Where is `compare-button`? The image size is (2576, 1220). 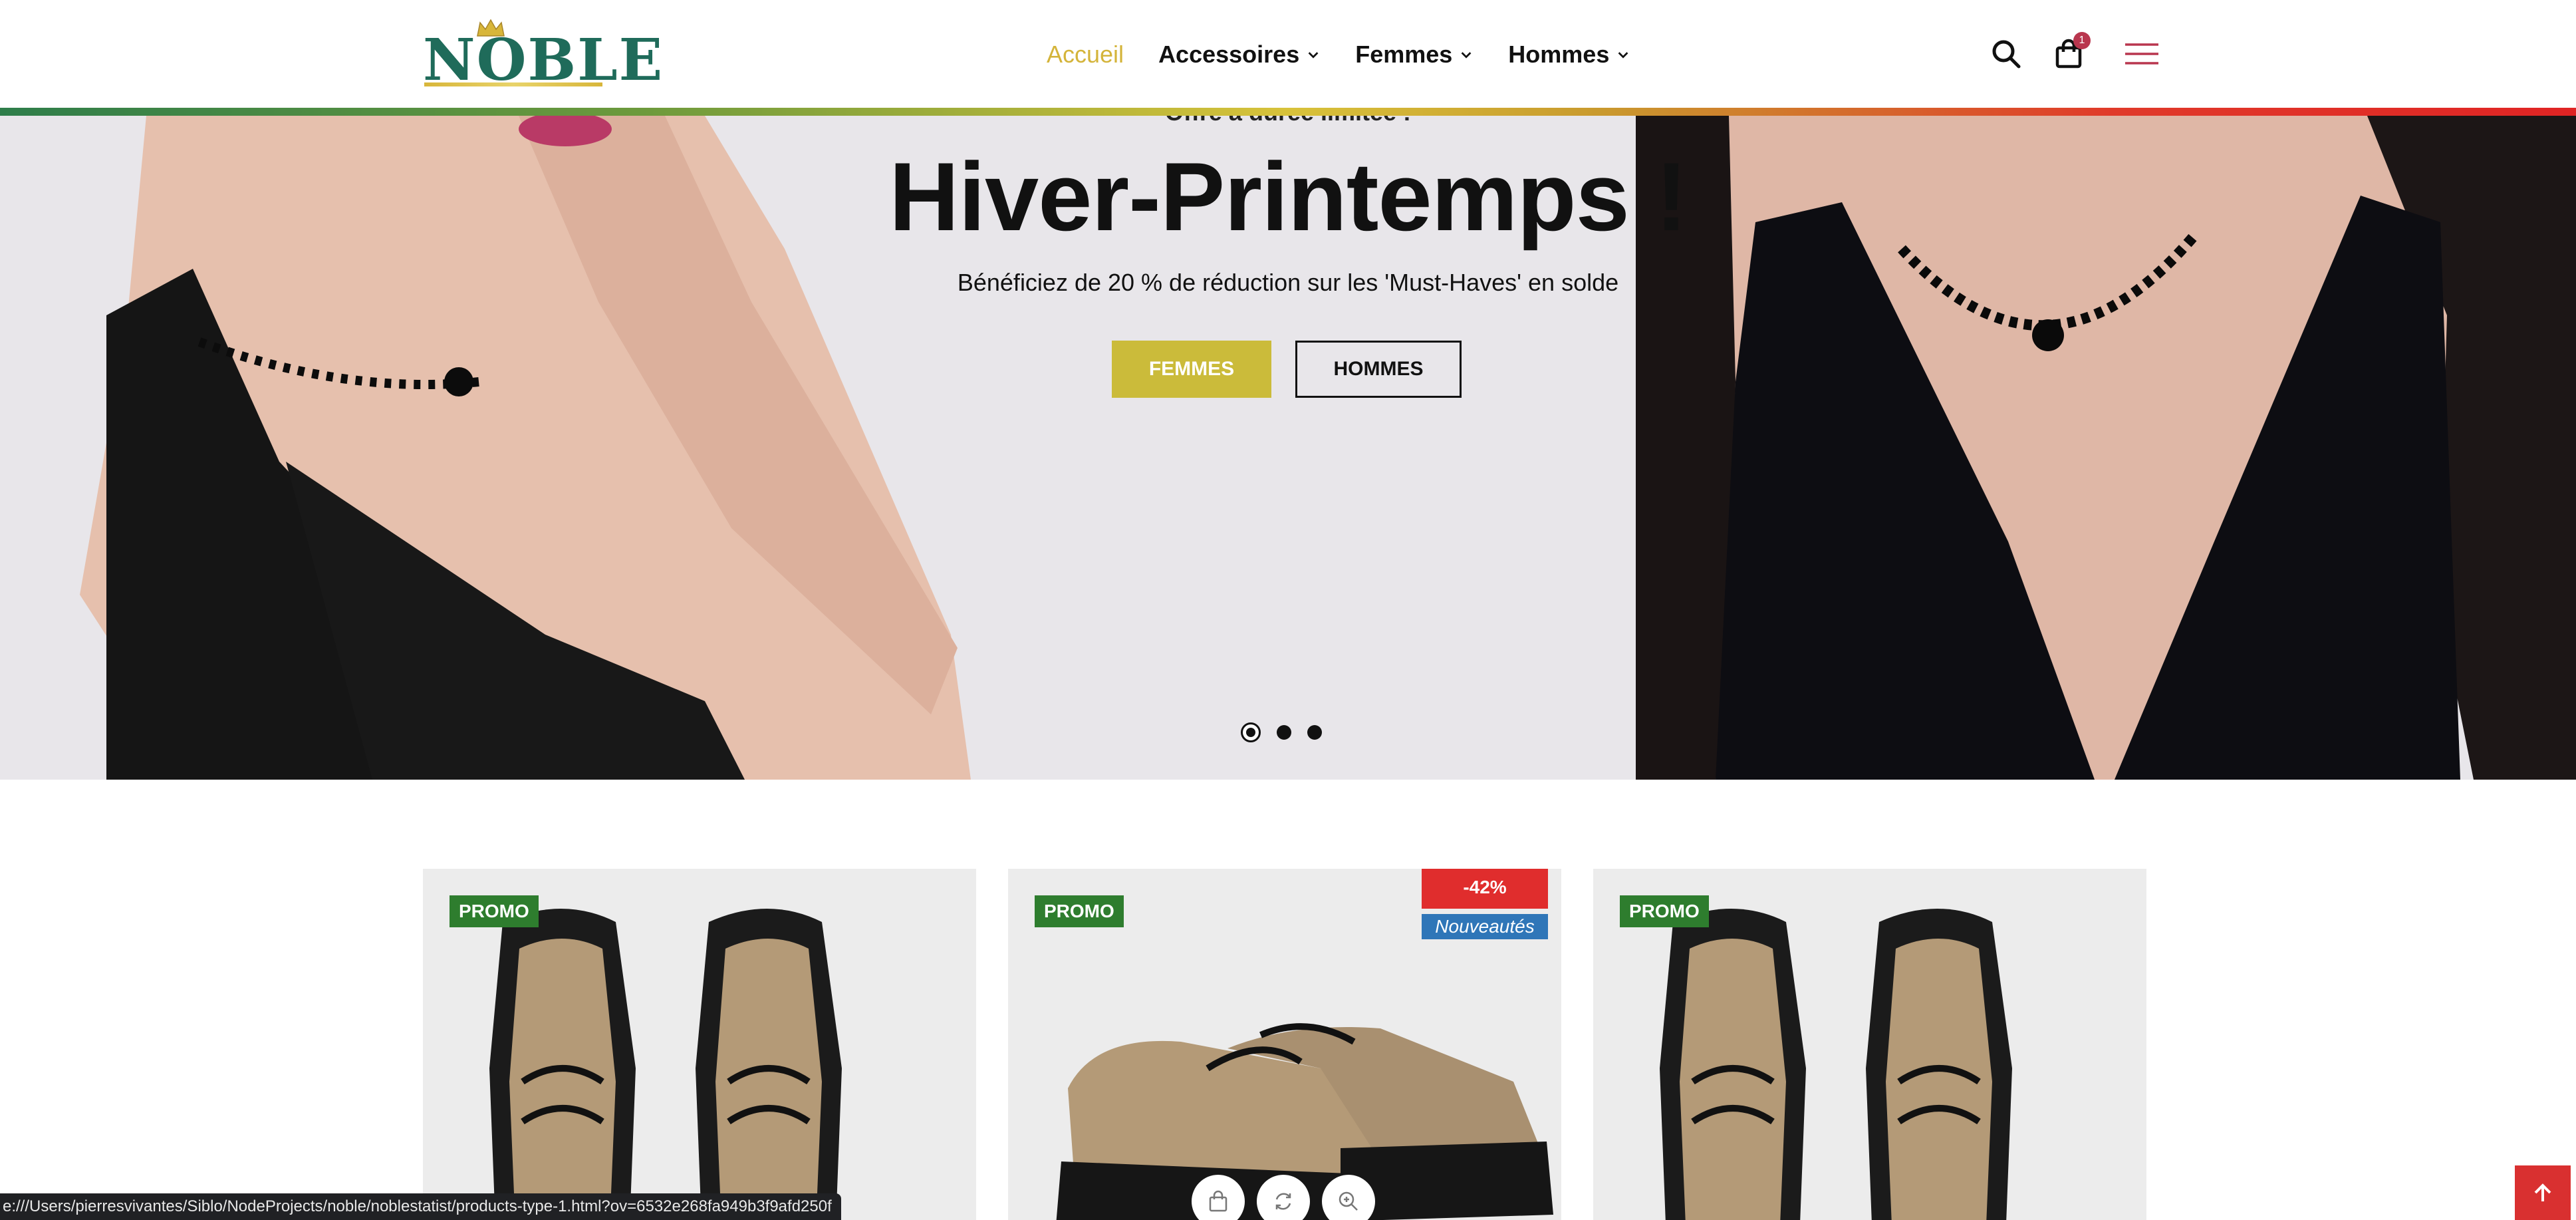 compare-button is located at coordinates (1283, 1197).